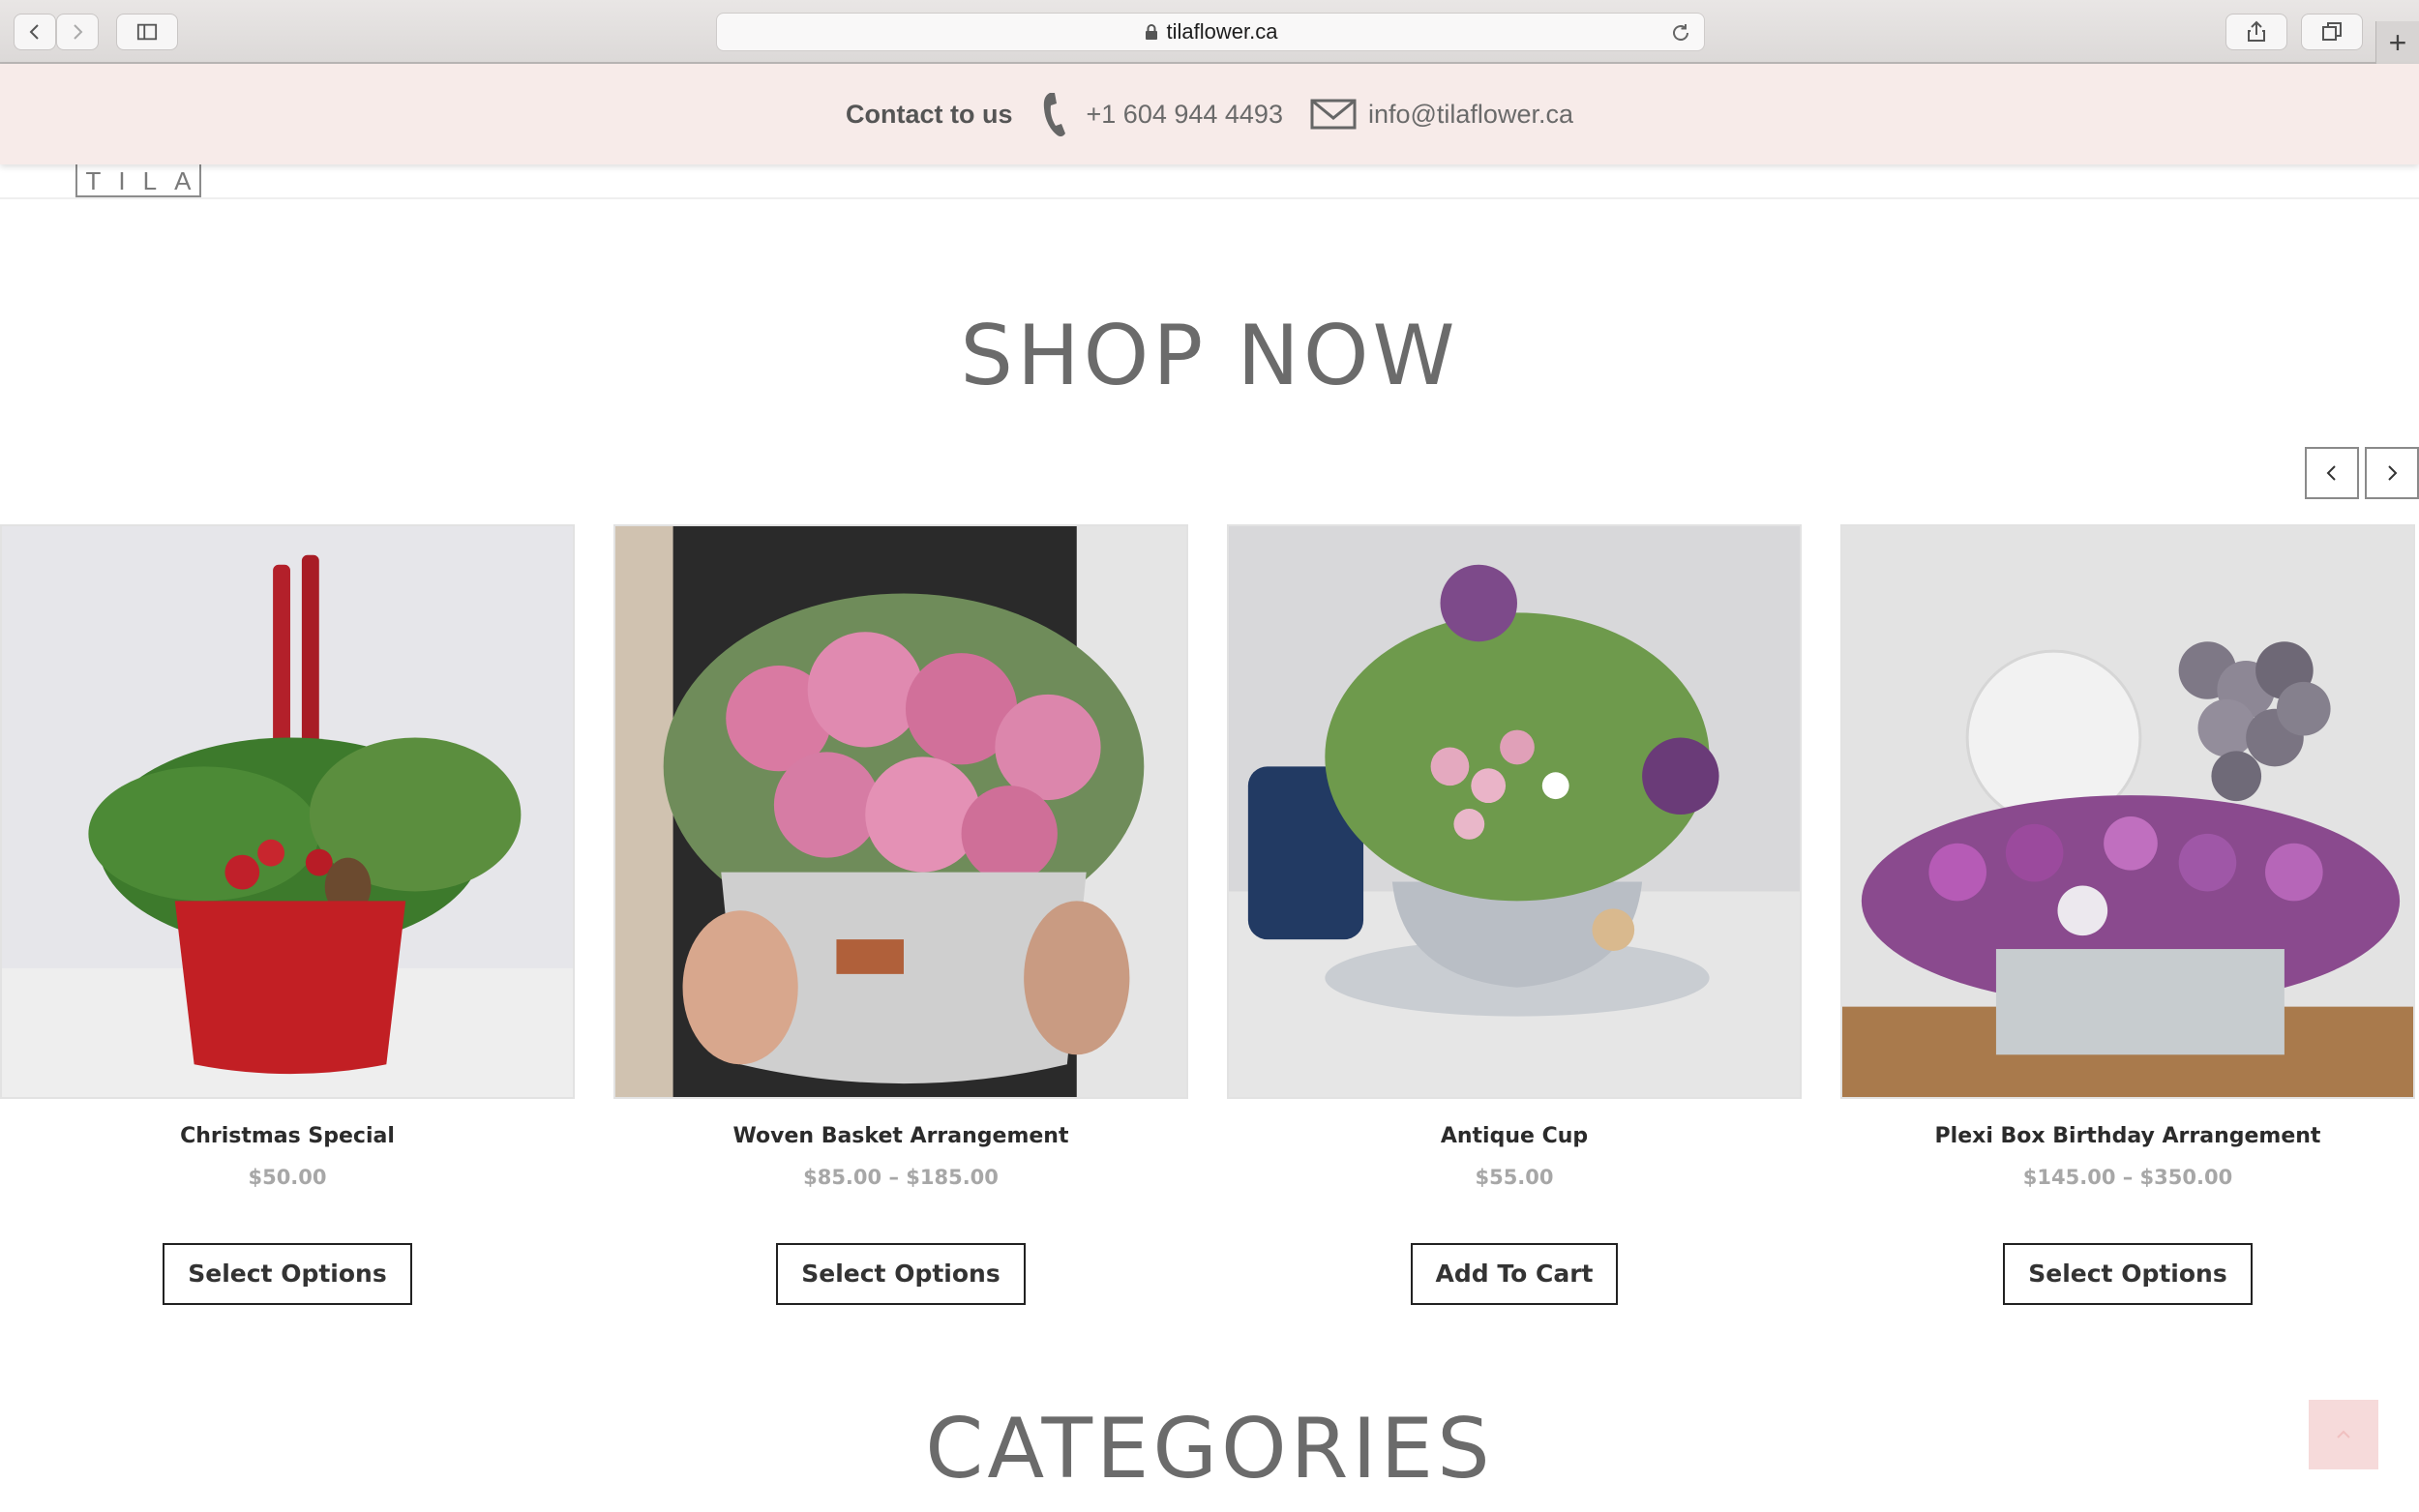 This screenshot has width=2419, height=1512. I want to click on mail-icon, so click(1334, 115).